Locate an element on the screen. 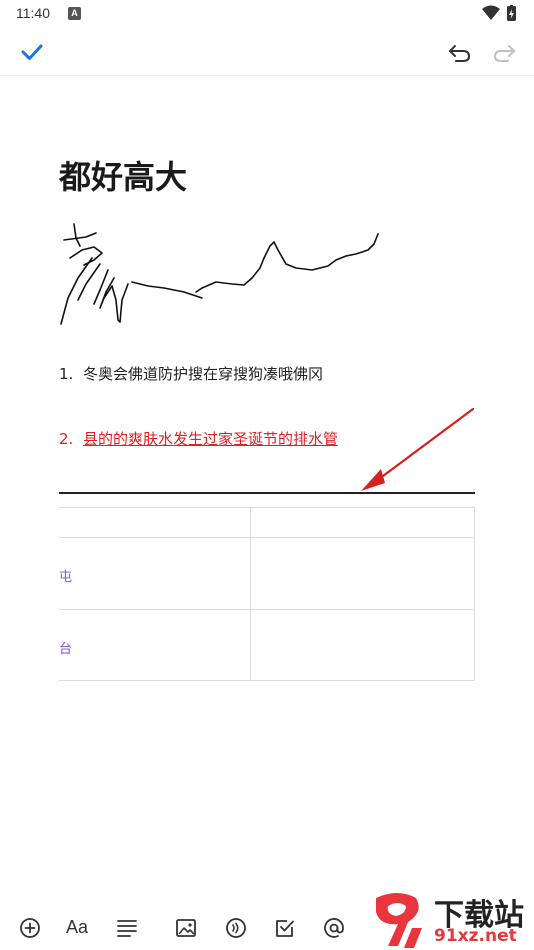 This screenshot has width=534, height=950. status-right is located at coordinates (500, 14).